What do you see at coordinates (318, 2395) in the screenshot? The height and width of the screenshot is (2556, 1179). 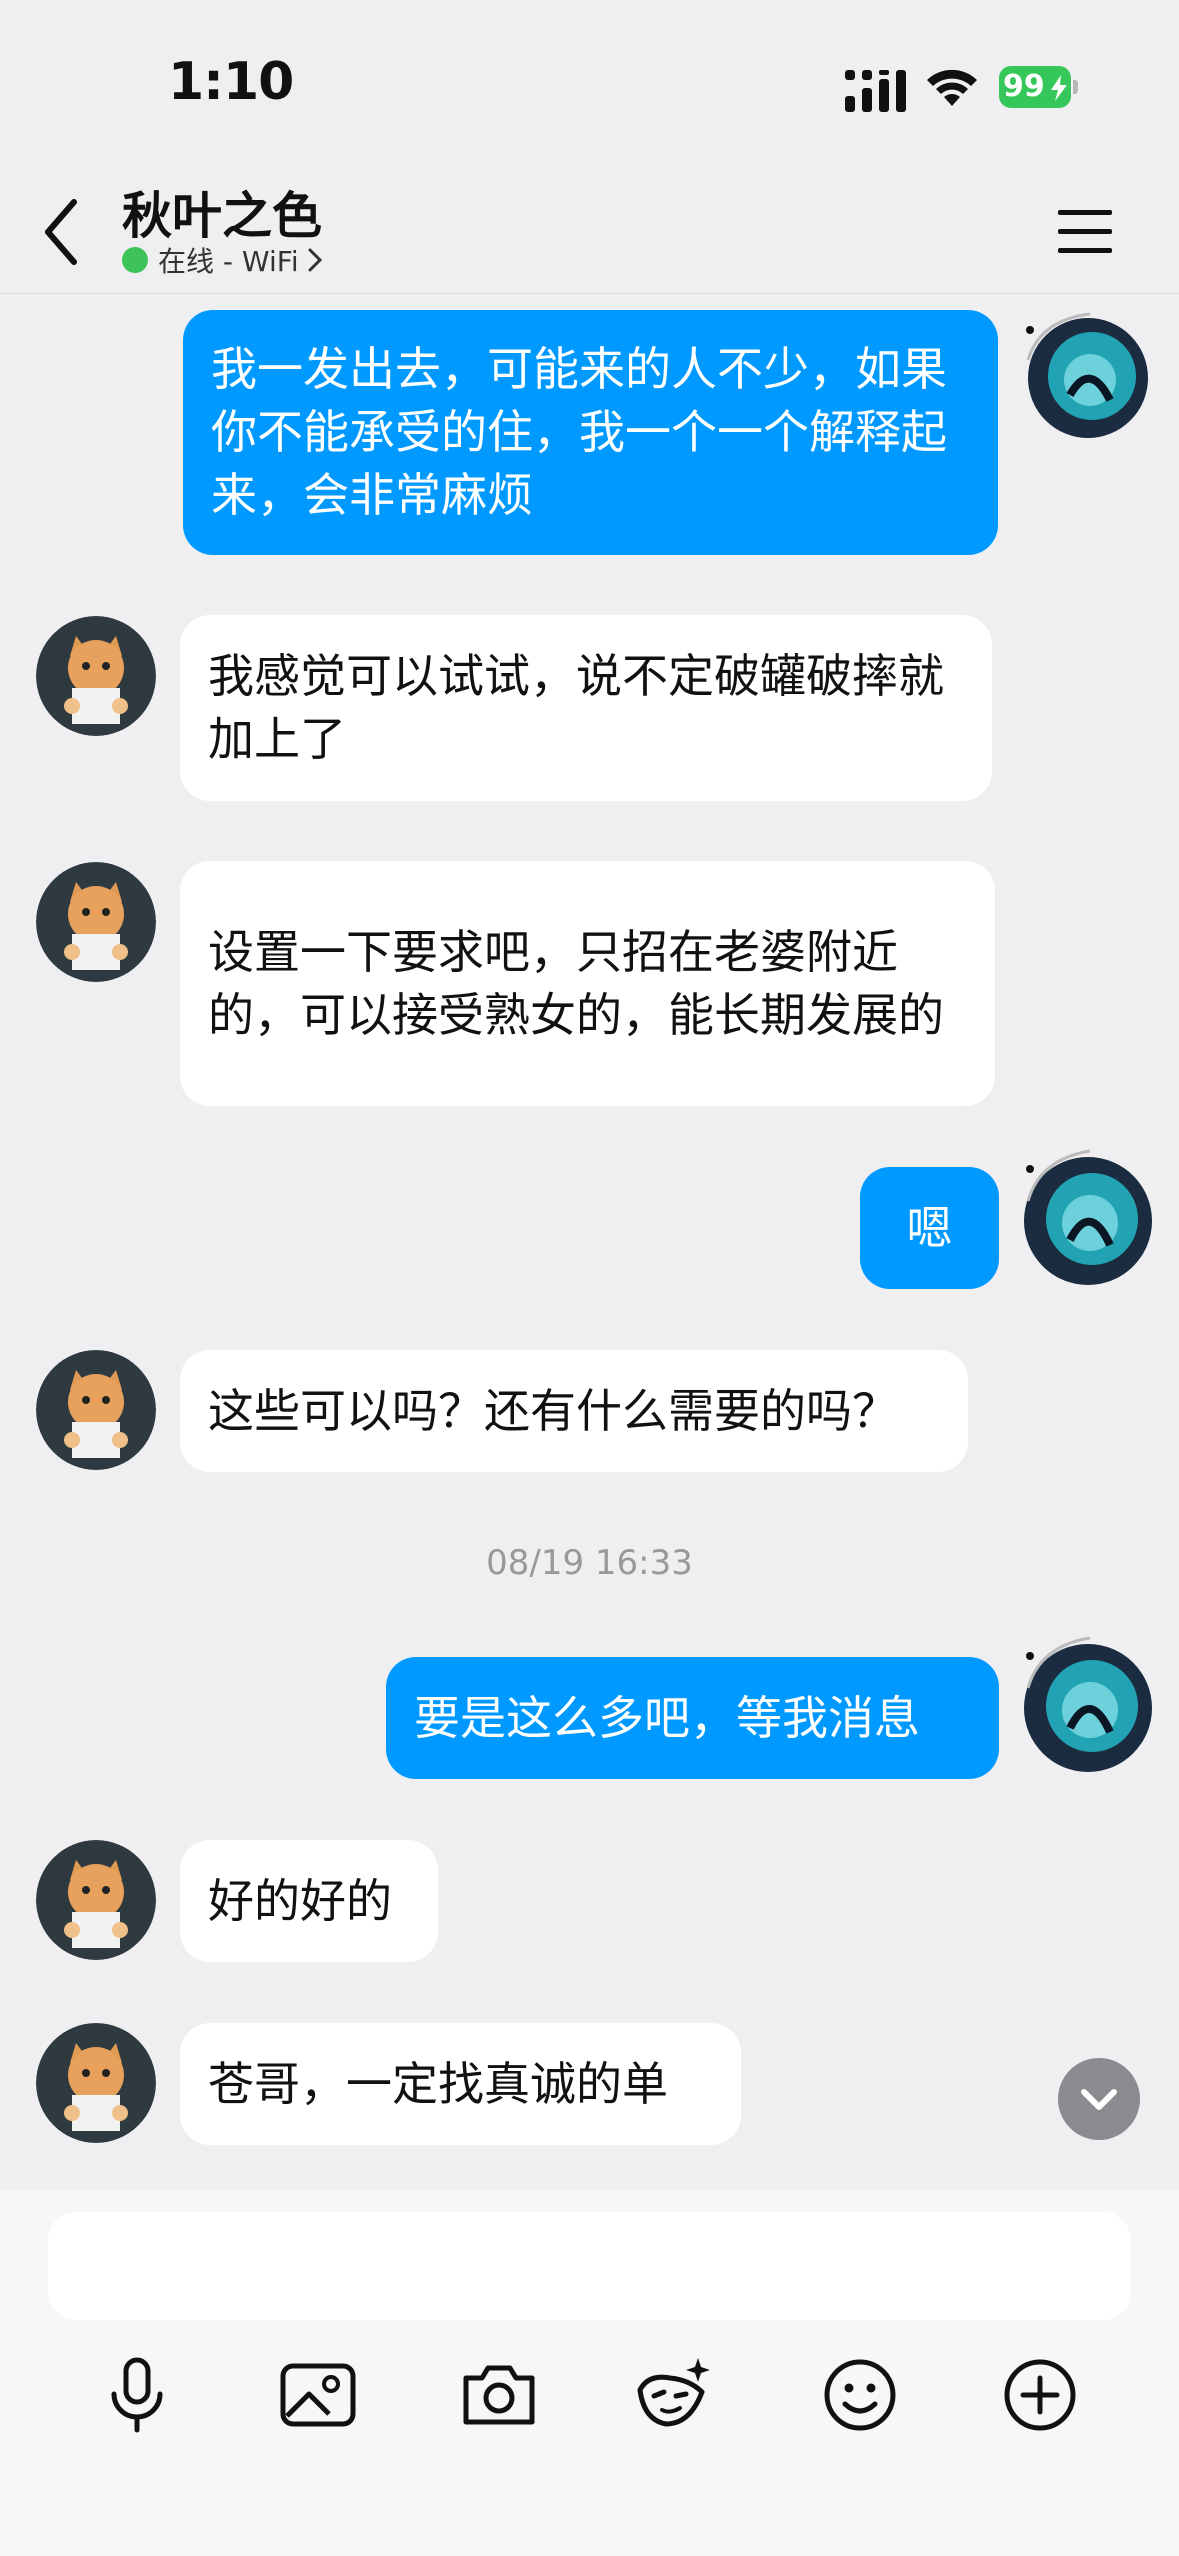 I see `image-icon` at bounding box center [318, 2395].